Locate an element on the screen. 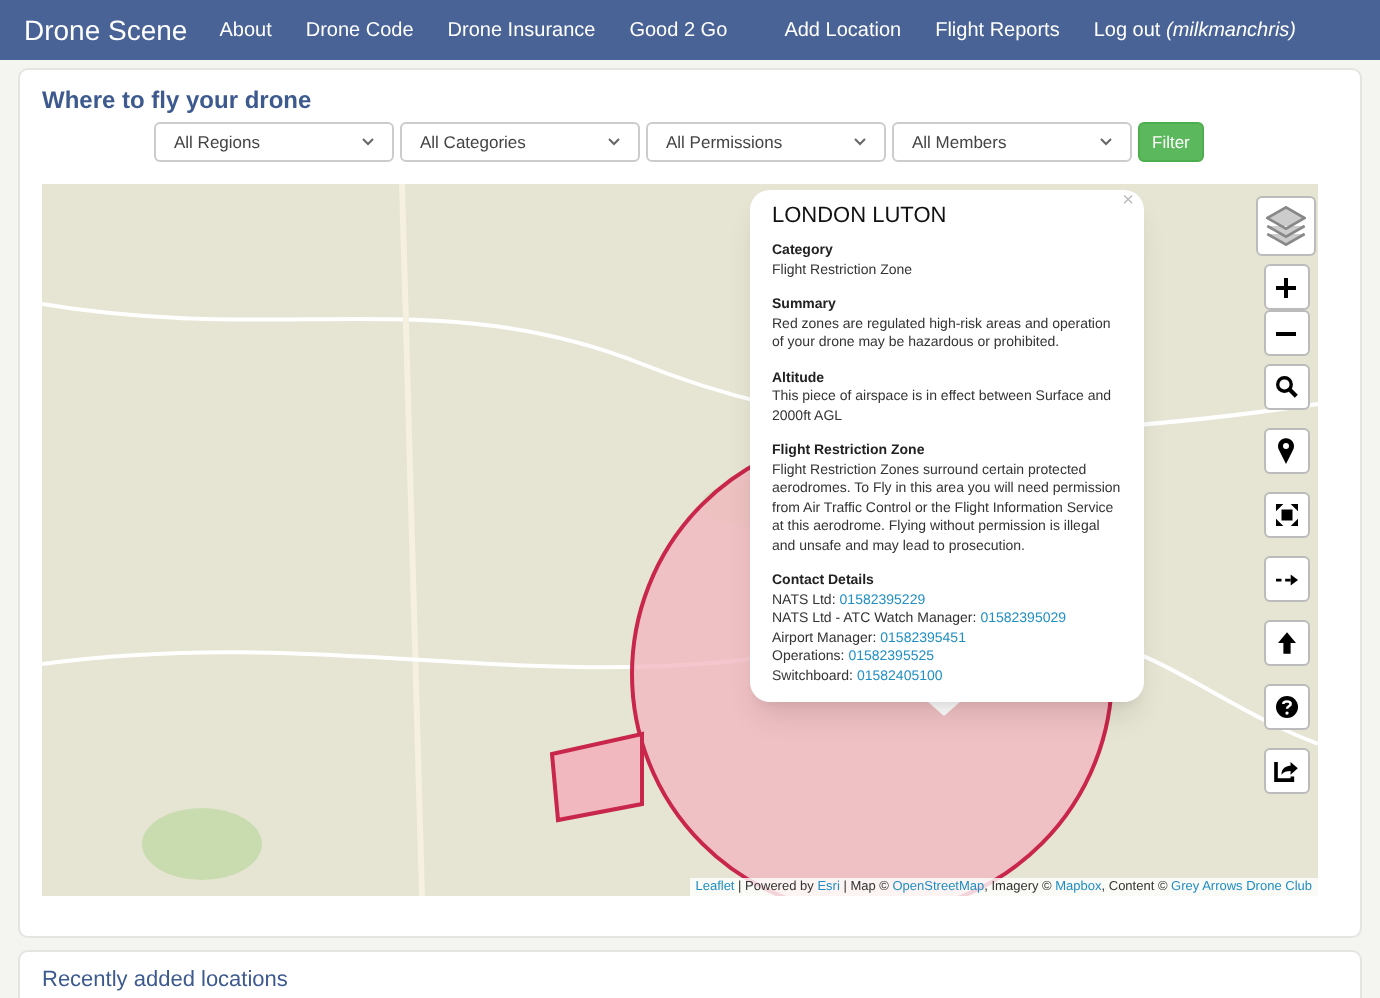 This screenshot has width=1380, height=998. layers-icon is located at coordinates (1286, 226).